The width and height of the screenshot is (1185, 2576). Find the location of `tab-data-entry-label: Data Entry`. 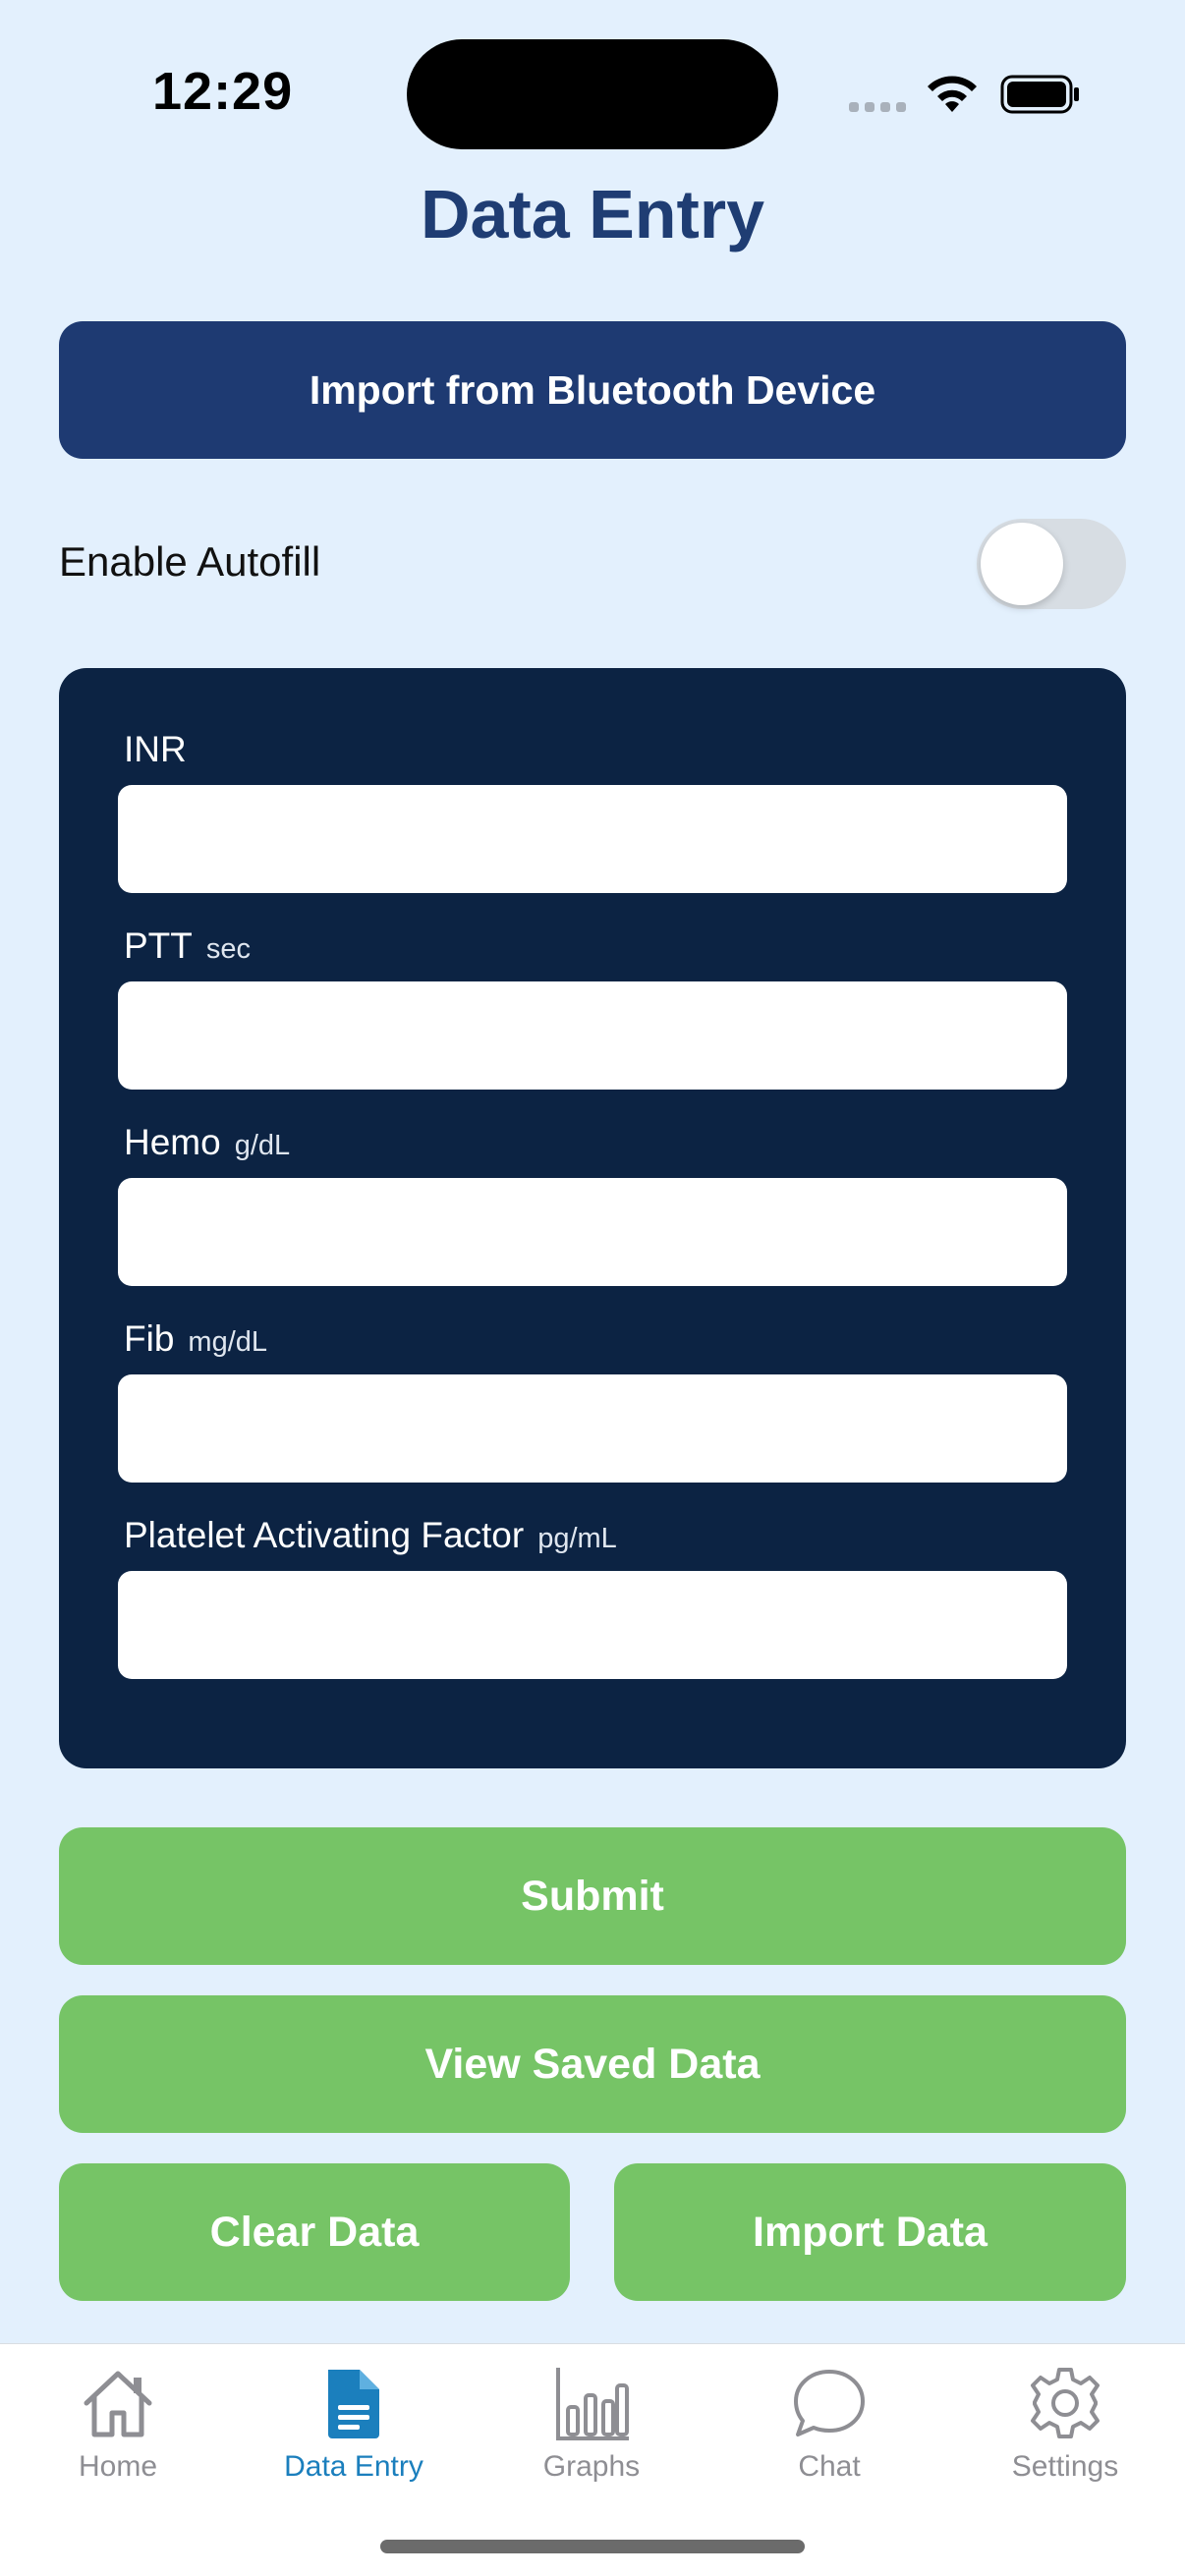

tab-data-entry-label: Data Entry is located at coordinates (353, 2466).